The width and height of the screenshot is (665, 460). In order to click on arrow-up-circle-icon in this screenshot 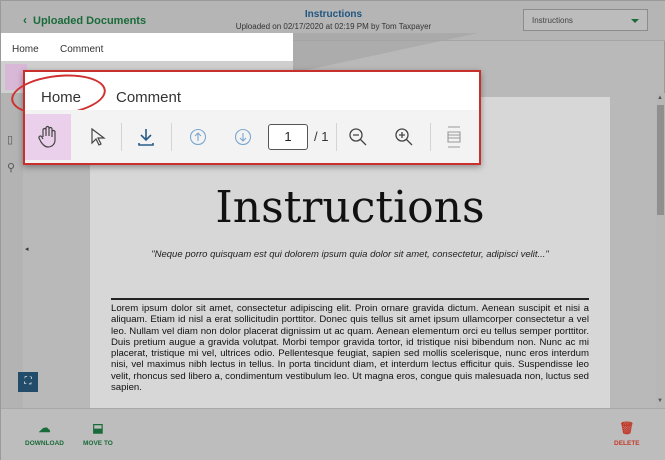, I will do `click(198, 137)`.